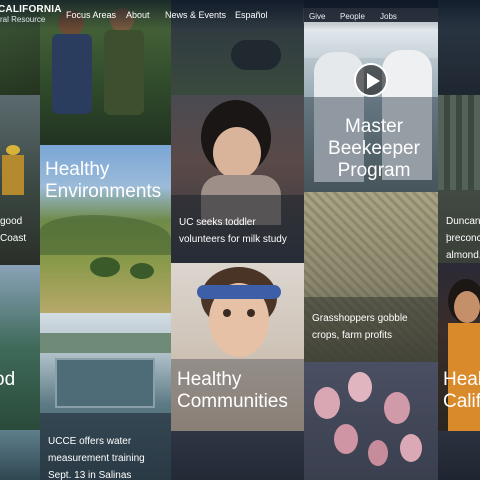 The height and width of the screenshot is (480, 480). What do you see at coordinates (463, 255) in the screenshot?
I see `duncan-line3: almond, p` at bounding box center [463, 255].